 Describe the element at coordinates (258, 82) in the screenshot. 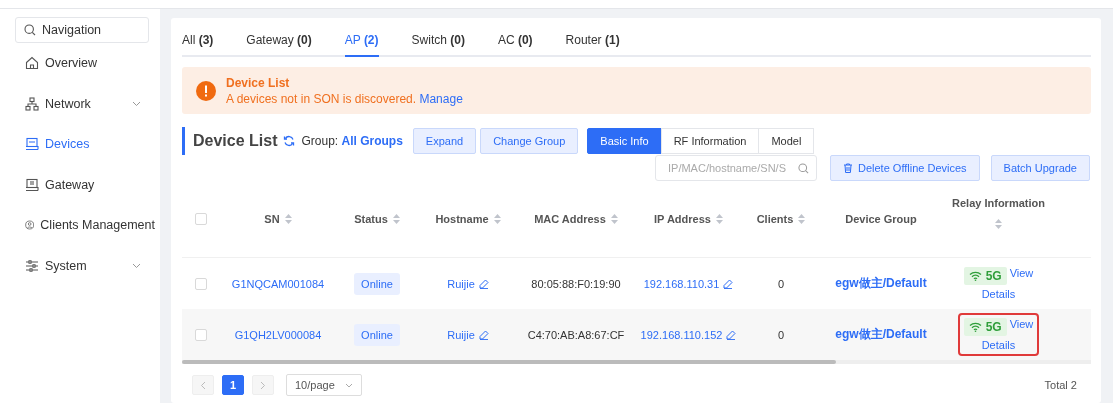

I see `alert-title: Device List` at that location.